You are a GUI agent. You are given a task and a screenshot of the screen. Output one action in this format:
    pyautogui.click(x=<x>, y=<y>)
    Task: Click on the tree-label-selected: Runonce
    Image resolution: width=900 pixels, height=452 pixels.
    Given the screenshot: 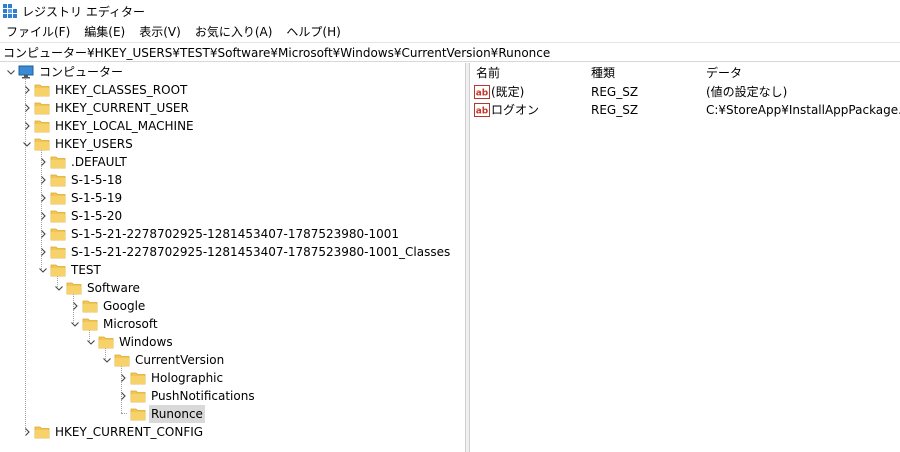 What is the action you would take?
    pyautogui.click(x=177, y=414)
    